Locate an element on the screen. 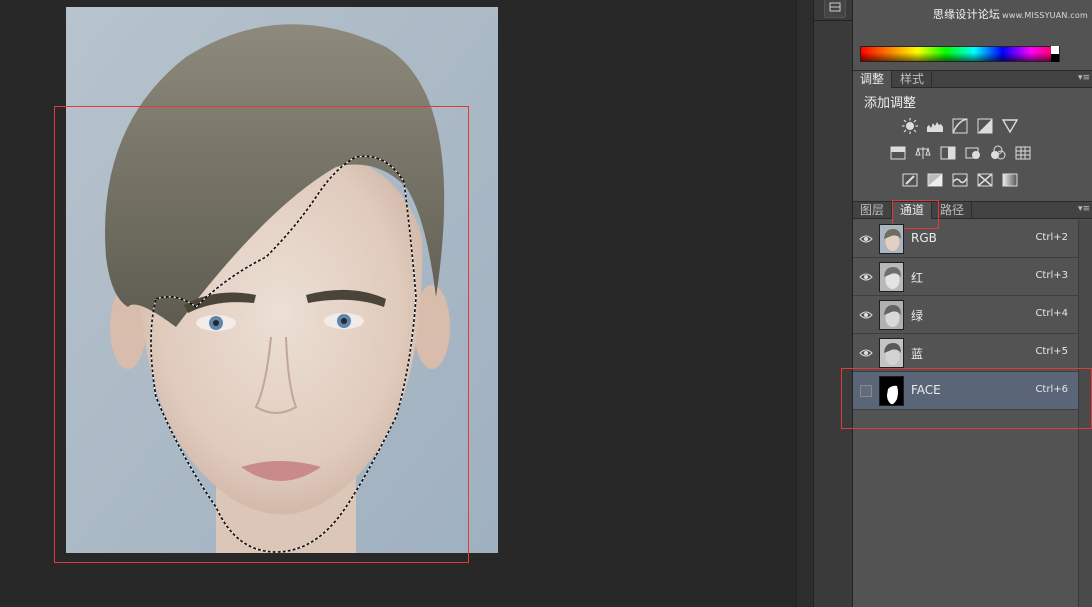 Image resolution: width=1092 pixels, height=607 pixels. panel-grid-icon is located at coordinates (835, 7).